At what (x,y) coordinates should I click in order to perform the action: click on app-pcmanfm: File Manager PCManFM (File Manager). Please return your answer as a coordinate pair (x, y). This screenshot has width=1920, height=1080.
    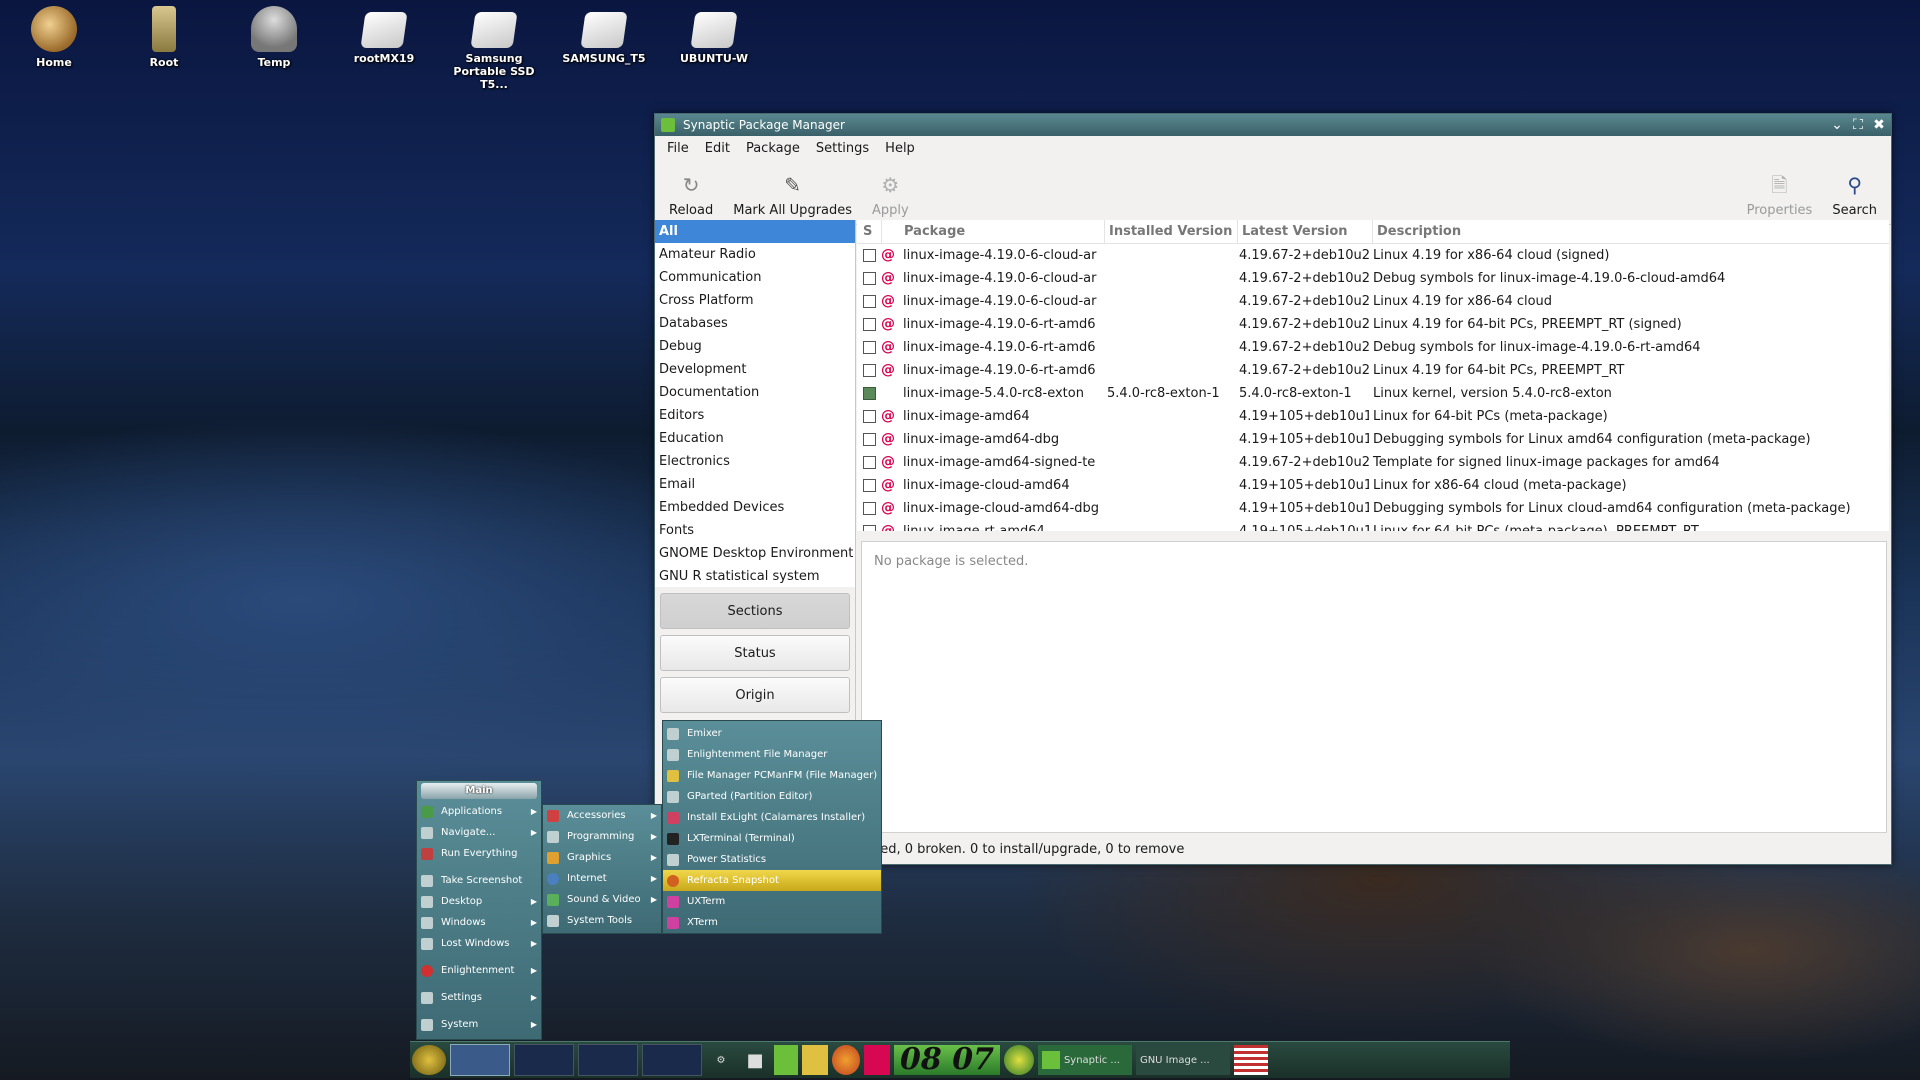
    Looking at the image, I should click on (772, 775).